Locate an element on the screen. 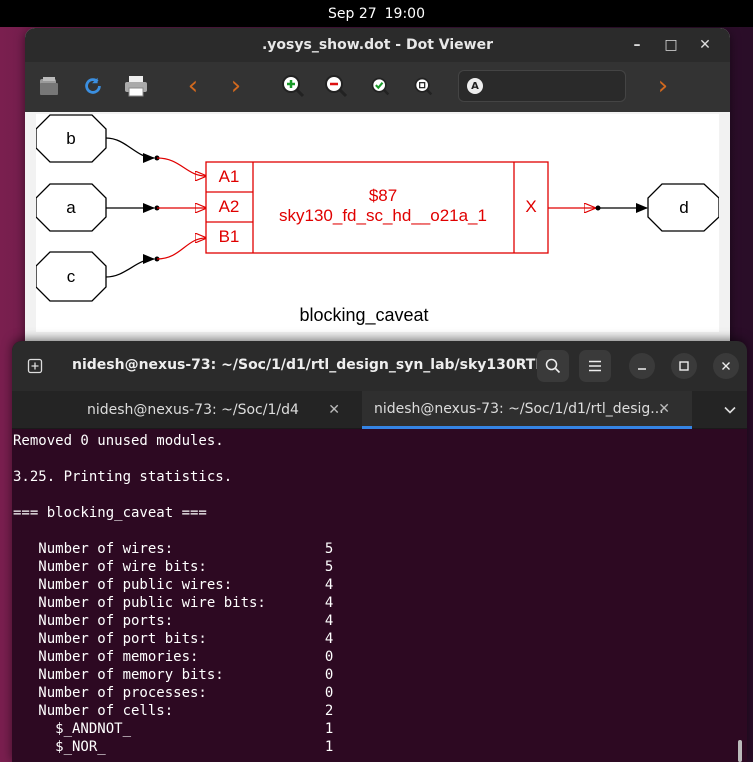 Image resolution: width=753 pixels, height=762 pixels. back-icon: ‹ is located at coordinates (193, 86).